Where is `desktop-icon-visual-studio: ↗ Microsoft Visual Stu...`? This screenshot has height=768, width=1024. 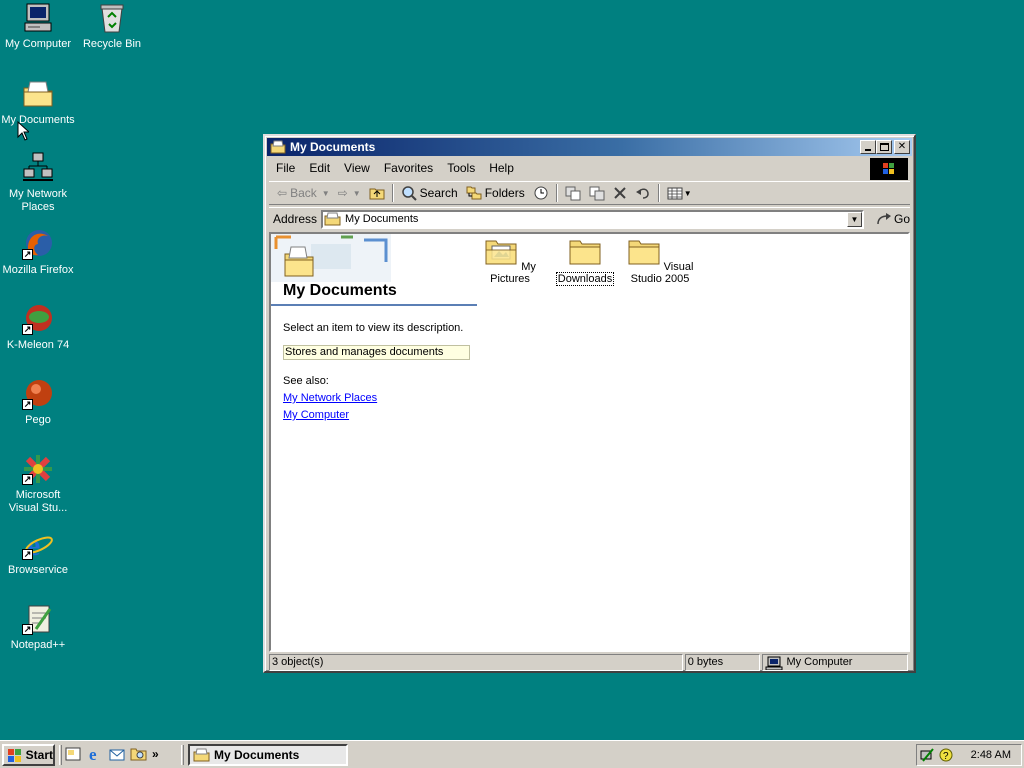
desktop-icon-visual-studio: ↗ Microsoft Visual Stu... is located at coordinates (38, 484).